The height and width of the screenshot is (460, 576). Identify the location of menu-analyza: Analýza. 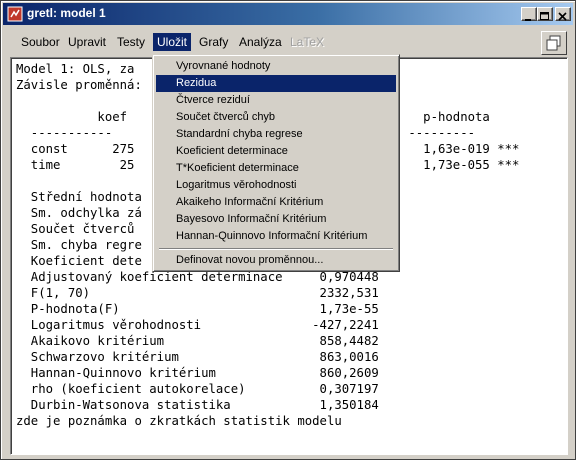
(260, 42).